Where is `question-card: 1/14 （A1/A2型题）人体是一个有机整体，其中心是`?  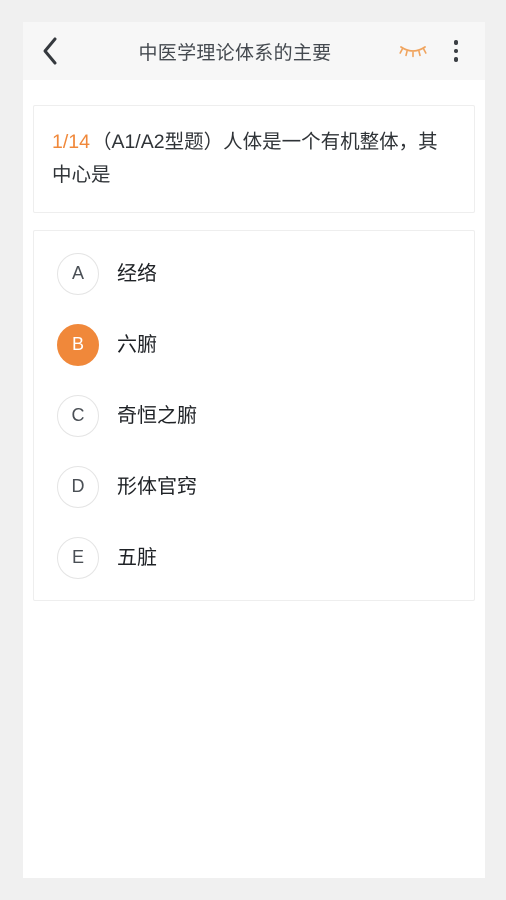 question-card: 1/14 （A1/A2型题）人体是一个有机整体，其中心是 is located at coordinates (254, 159).